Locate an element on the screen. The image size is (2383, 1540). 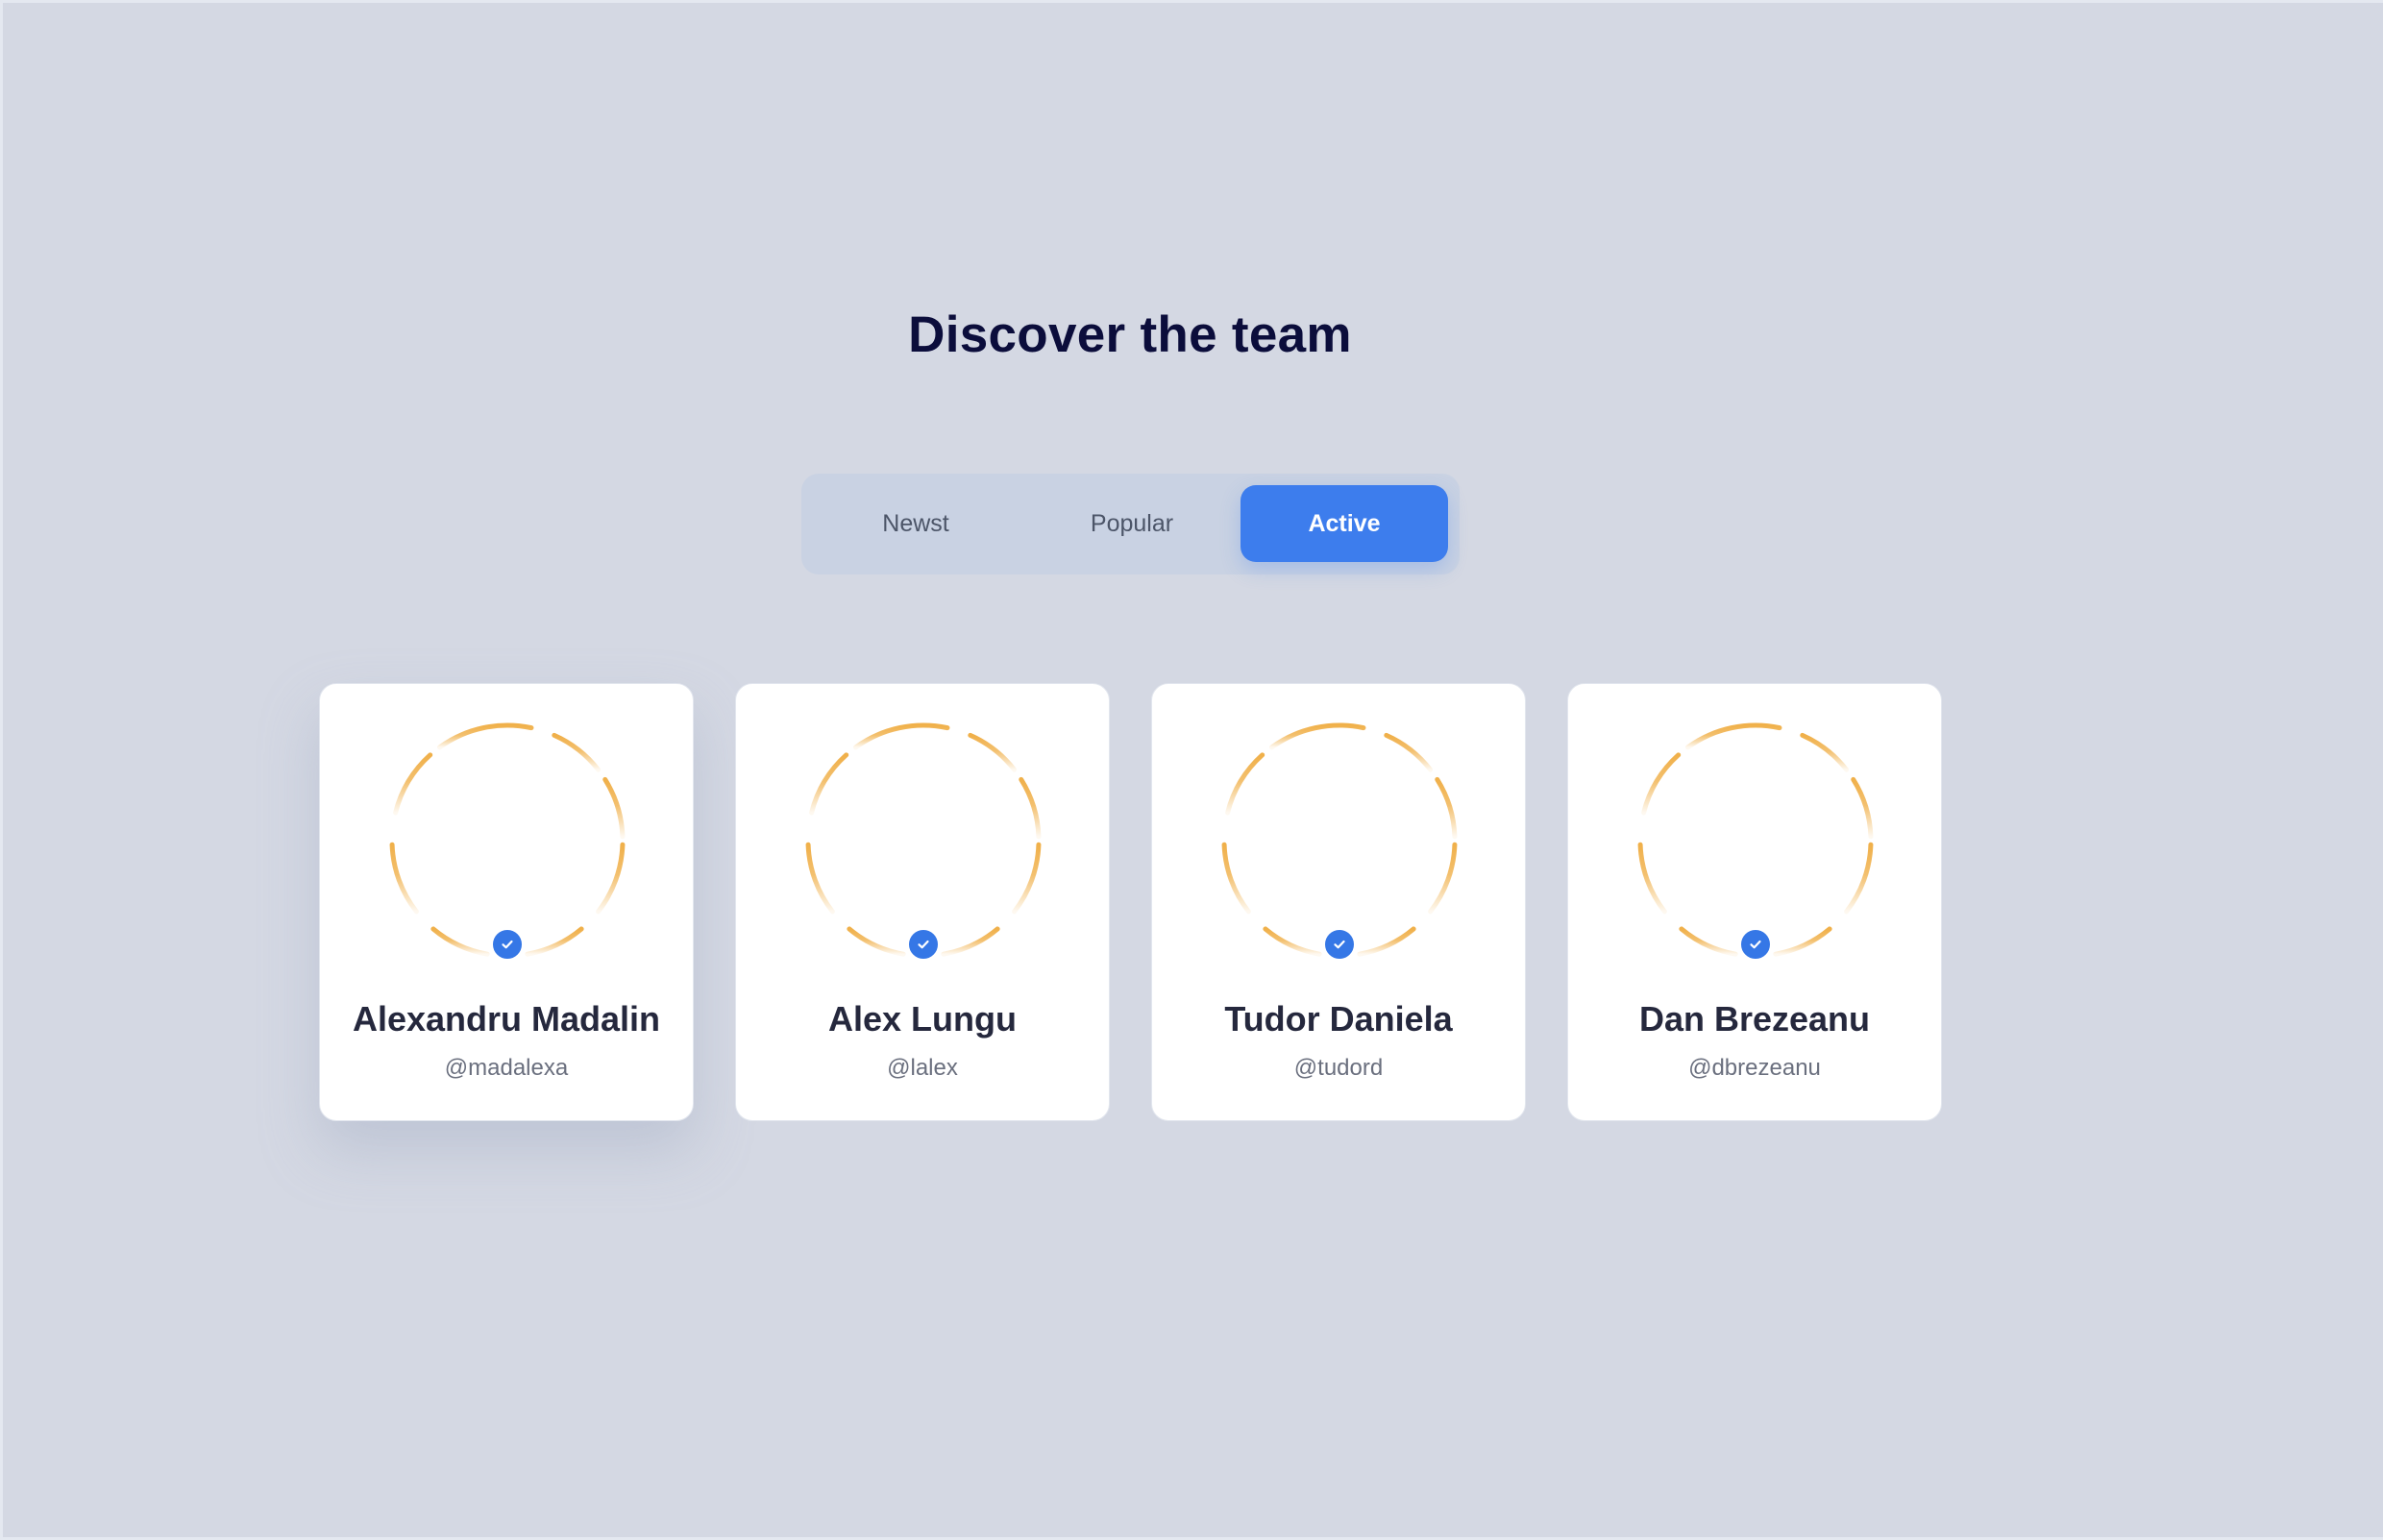
filter-tabs: Newst Popular Active is located at coordinates (1130, 524).